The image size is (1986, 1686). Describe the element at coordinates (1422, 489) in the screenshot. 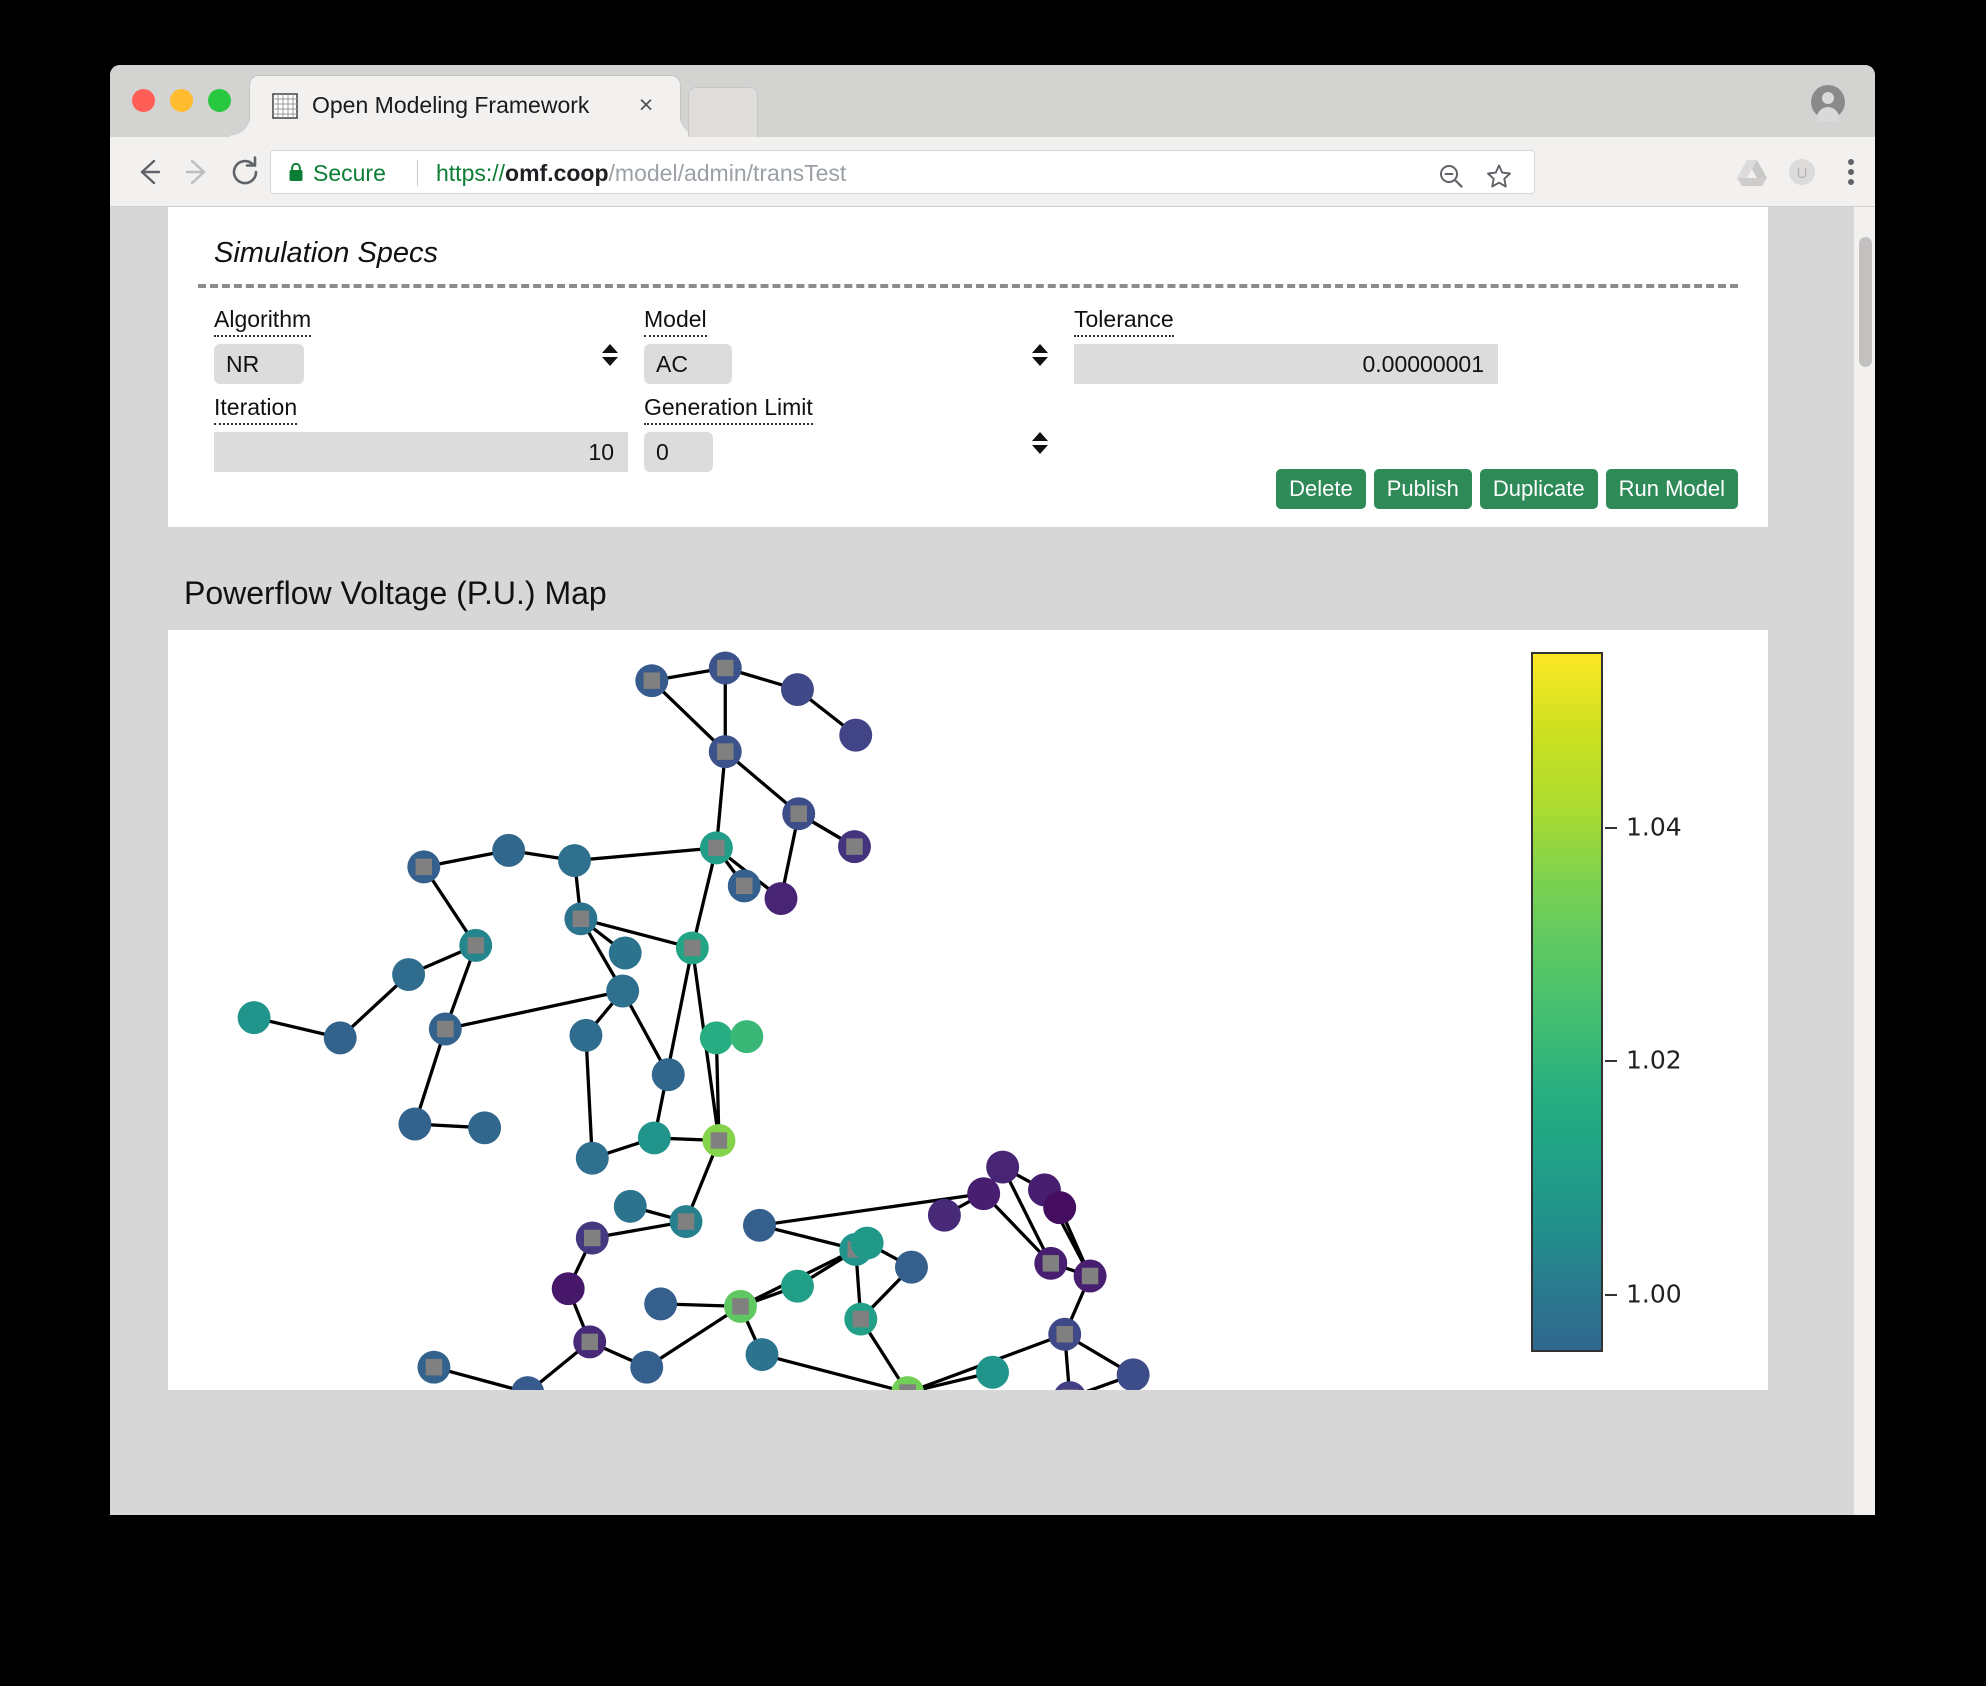

I see `publish-button: Publish` at that location.